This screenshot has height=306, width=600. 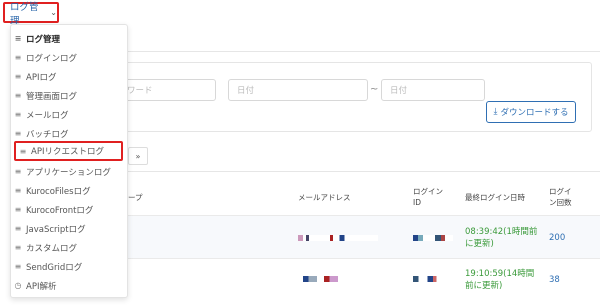 I want to click on menu-item-admin-log: ≡ 管理画面ログ, so click(x=68, y=95).